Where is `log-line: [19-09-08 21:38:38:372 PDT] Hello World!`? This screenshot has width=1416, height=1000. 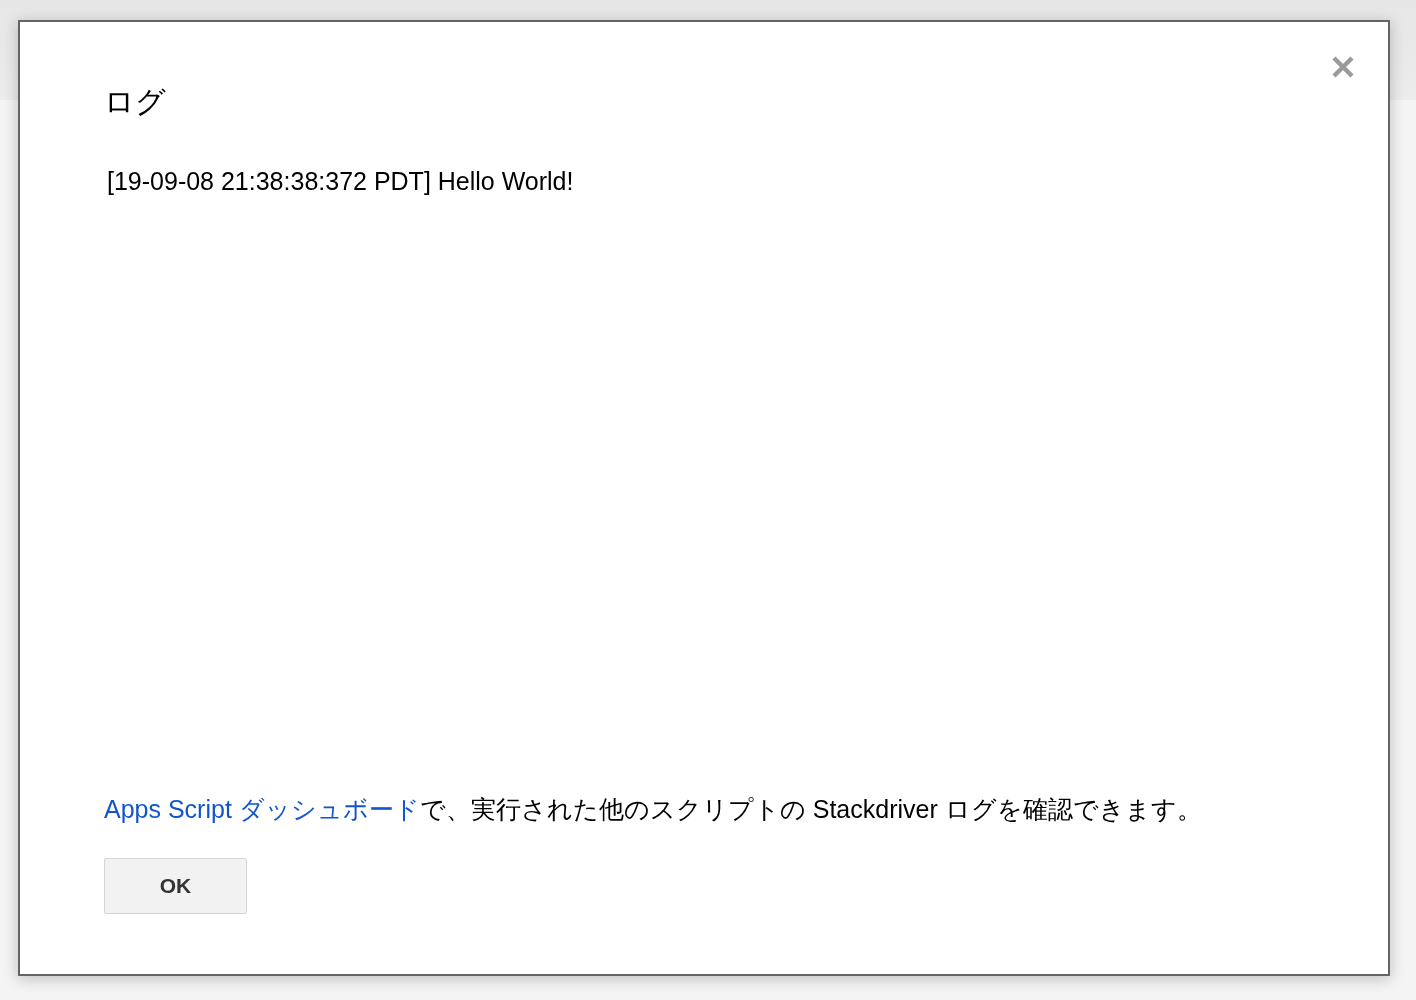
log-line: [19-09-08 21:38:38:372 PDT] Hello World! is located at coordinates (340, 181).